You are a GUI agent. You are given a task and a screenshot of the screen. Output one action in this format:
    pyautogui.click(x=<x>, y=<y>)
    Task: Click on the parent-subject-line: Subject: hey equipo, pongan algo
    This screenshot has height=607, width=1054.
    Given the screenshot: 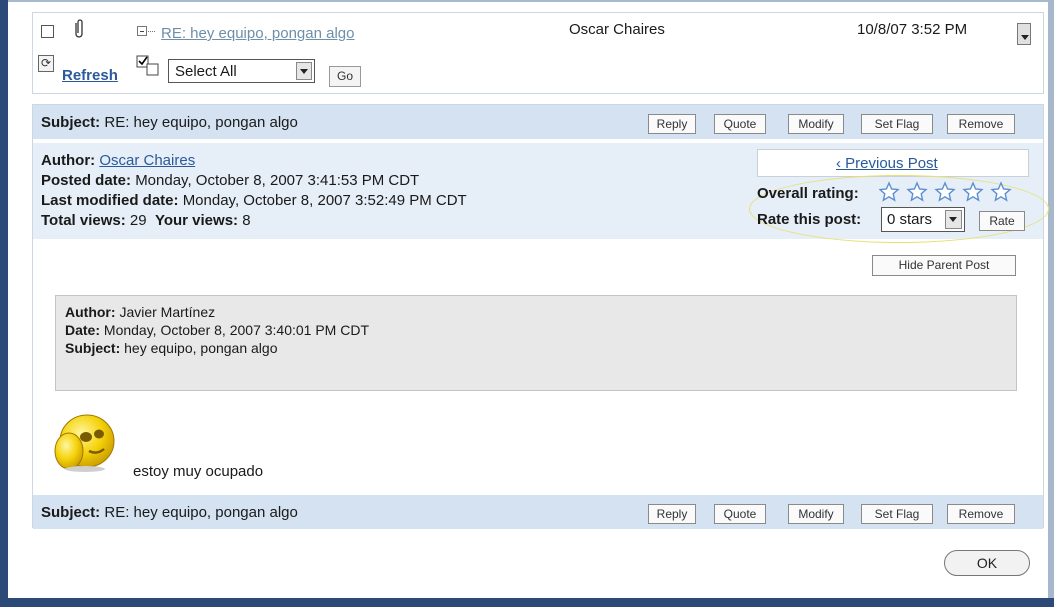 What is the action you would take?
    pyautogui.click(x=171, y=348)
    